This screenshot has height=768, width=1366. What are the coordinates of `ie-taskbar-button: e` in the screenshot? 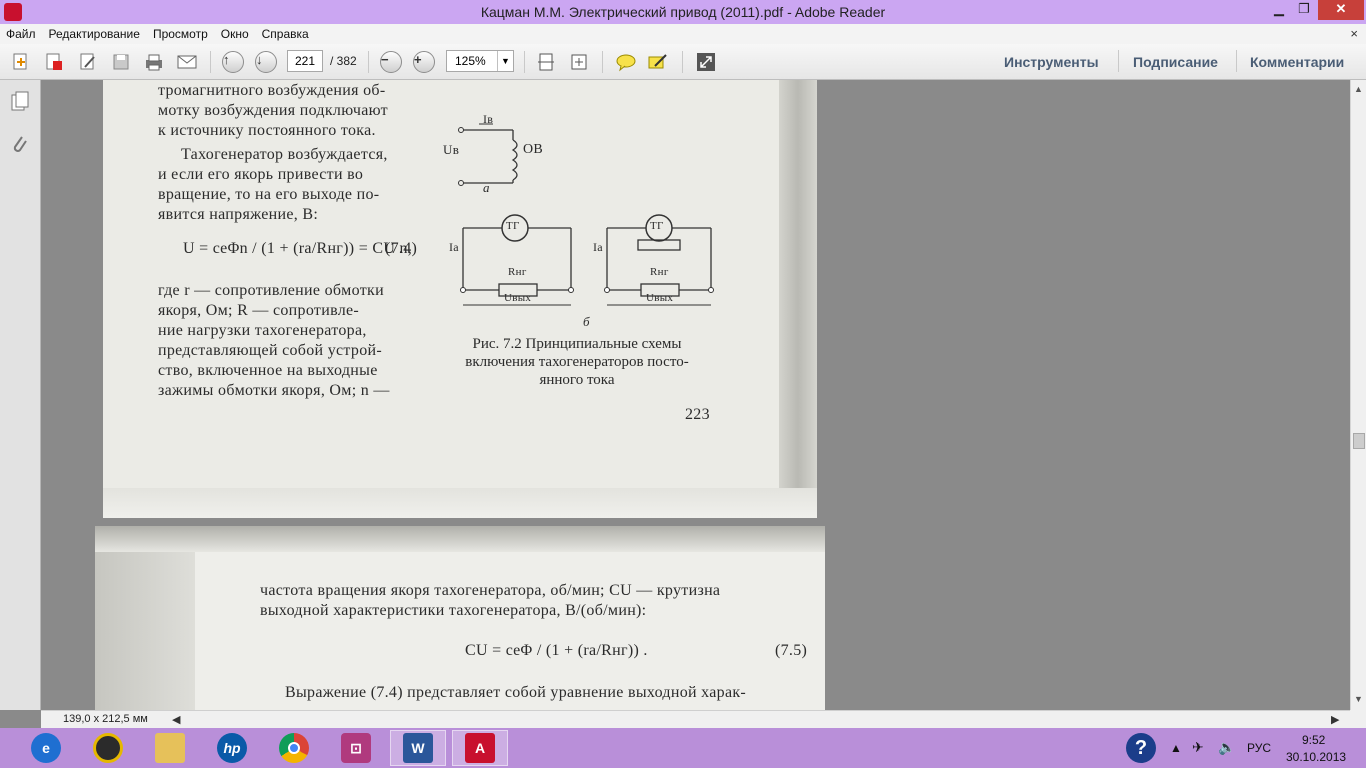 It's located at (46, 748).